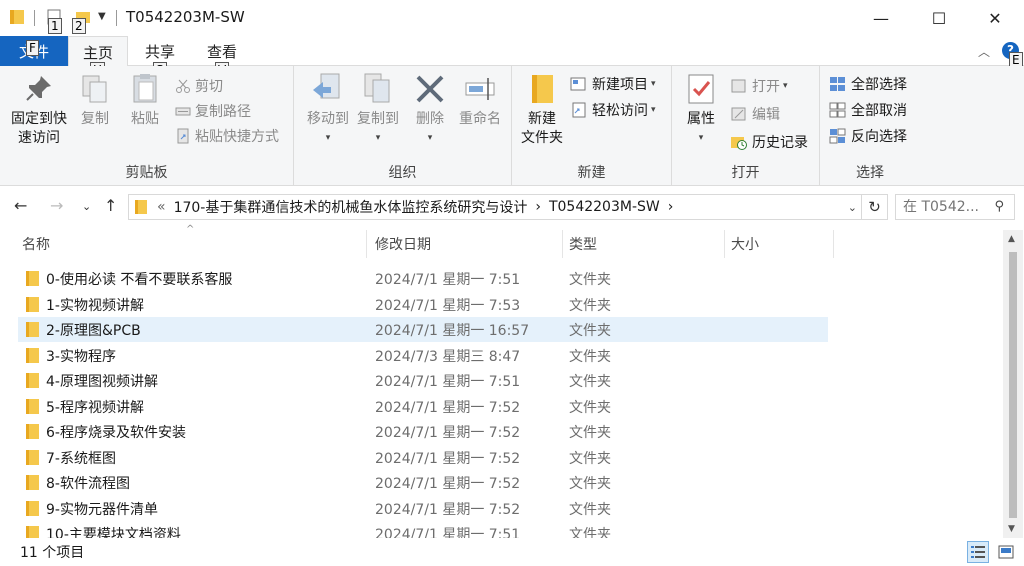 This screenshot has height=566, width=1024. What do you see at coordinates (113, 531) in the screenshot?
I see `file-name: 10-主要模块文档资料` at bounding box center [113, 531].